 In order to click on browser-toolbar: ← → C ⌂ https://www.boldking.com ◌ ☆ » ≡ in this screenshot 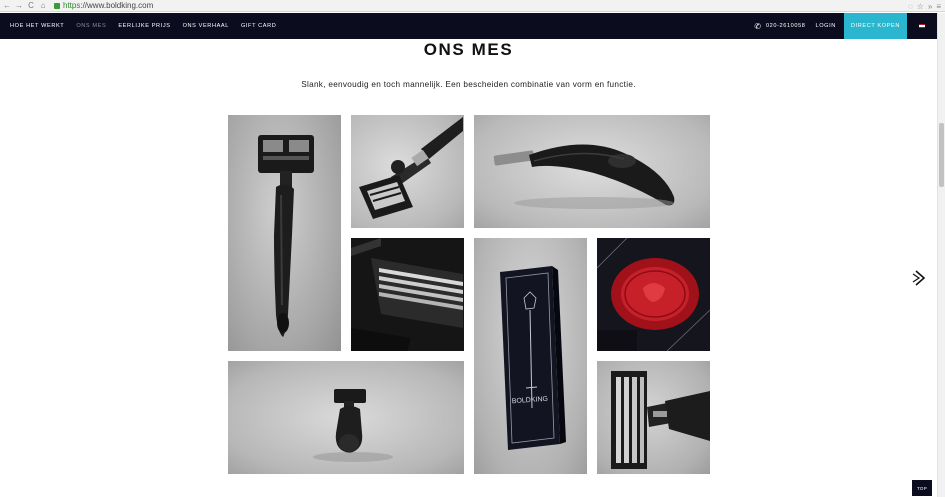, I will do `click(472, 6)`.